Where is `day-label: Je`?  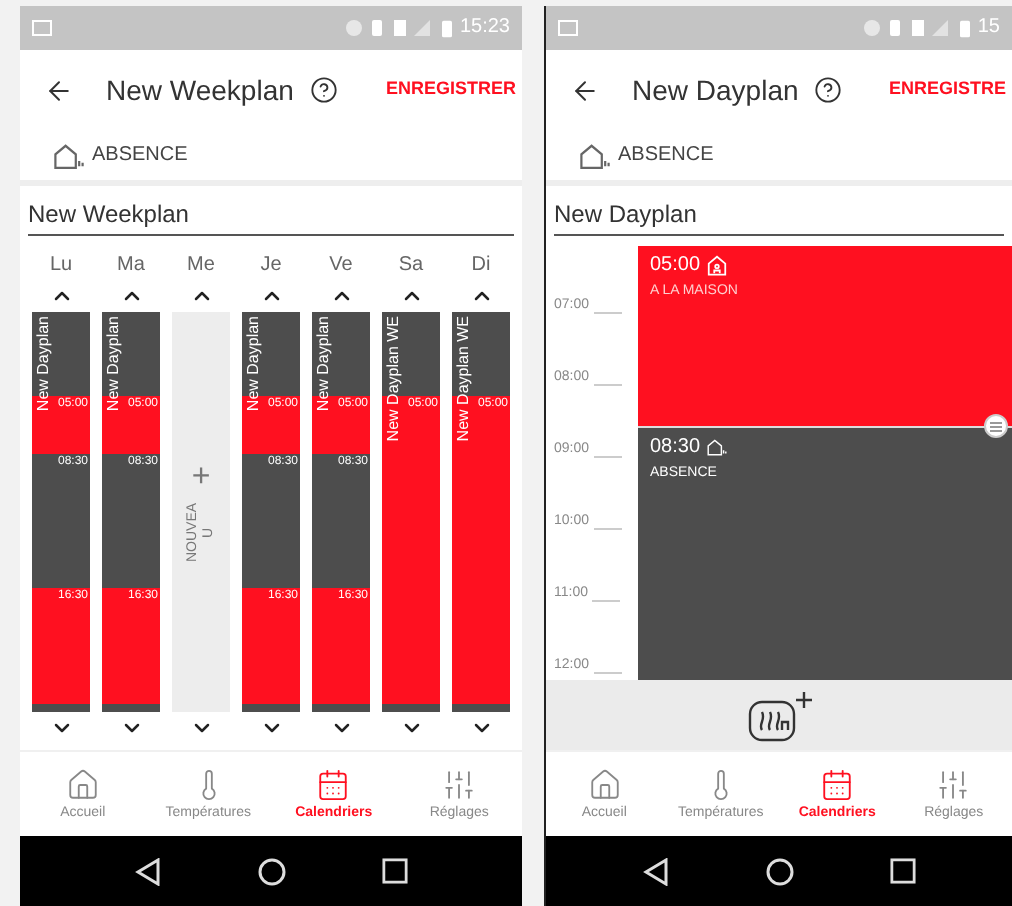 day-label: Je is located at coordinates (271, 266).